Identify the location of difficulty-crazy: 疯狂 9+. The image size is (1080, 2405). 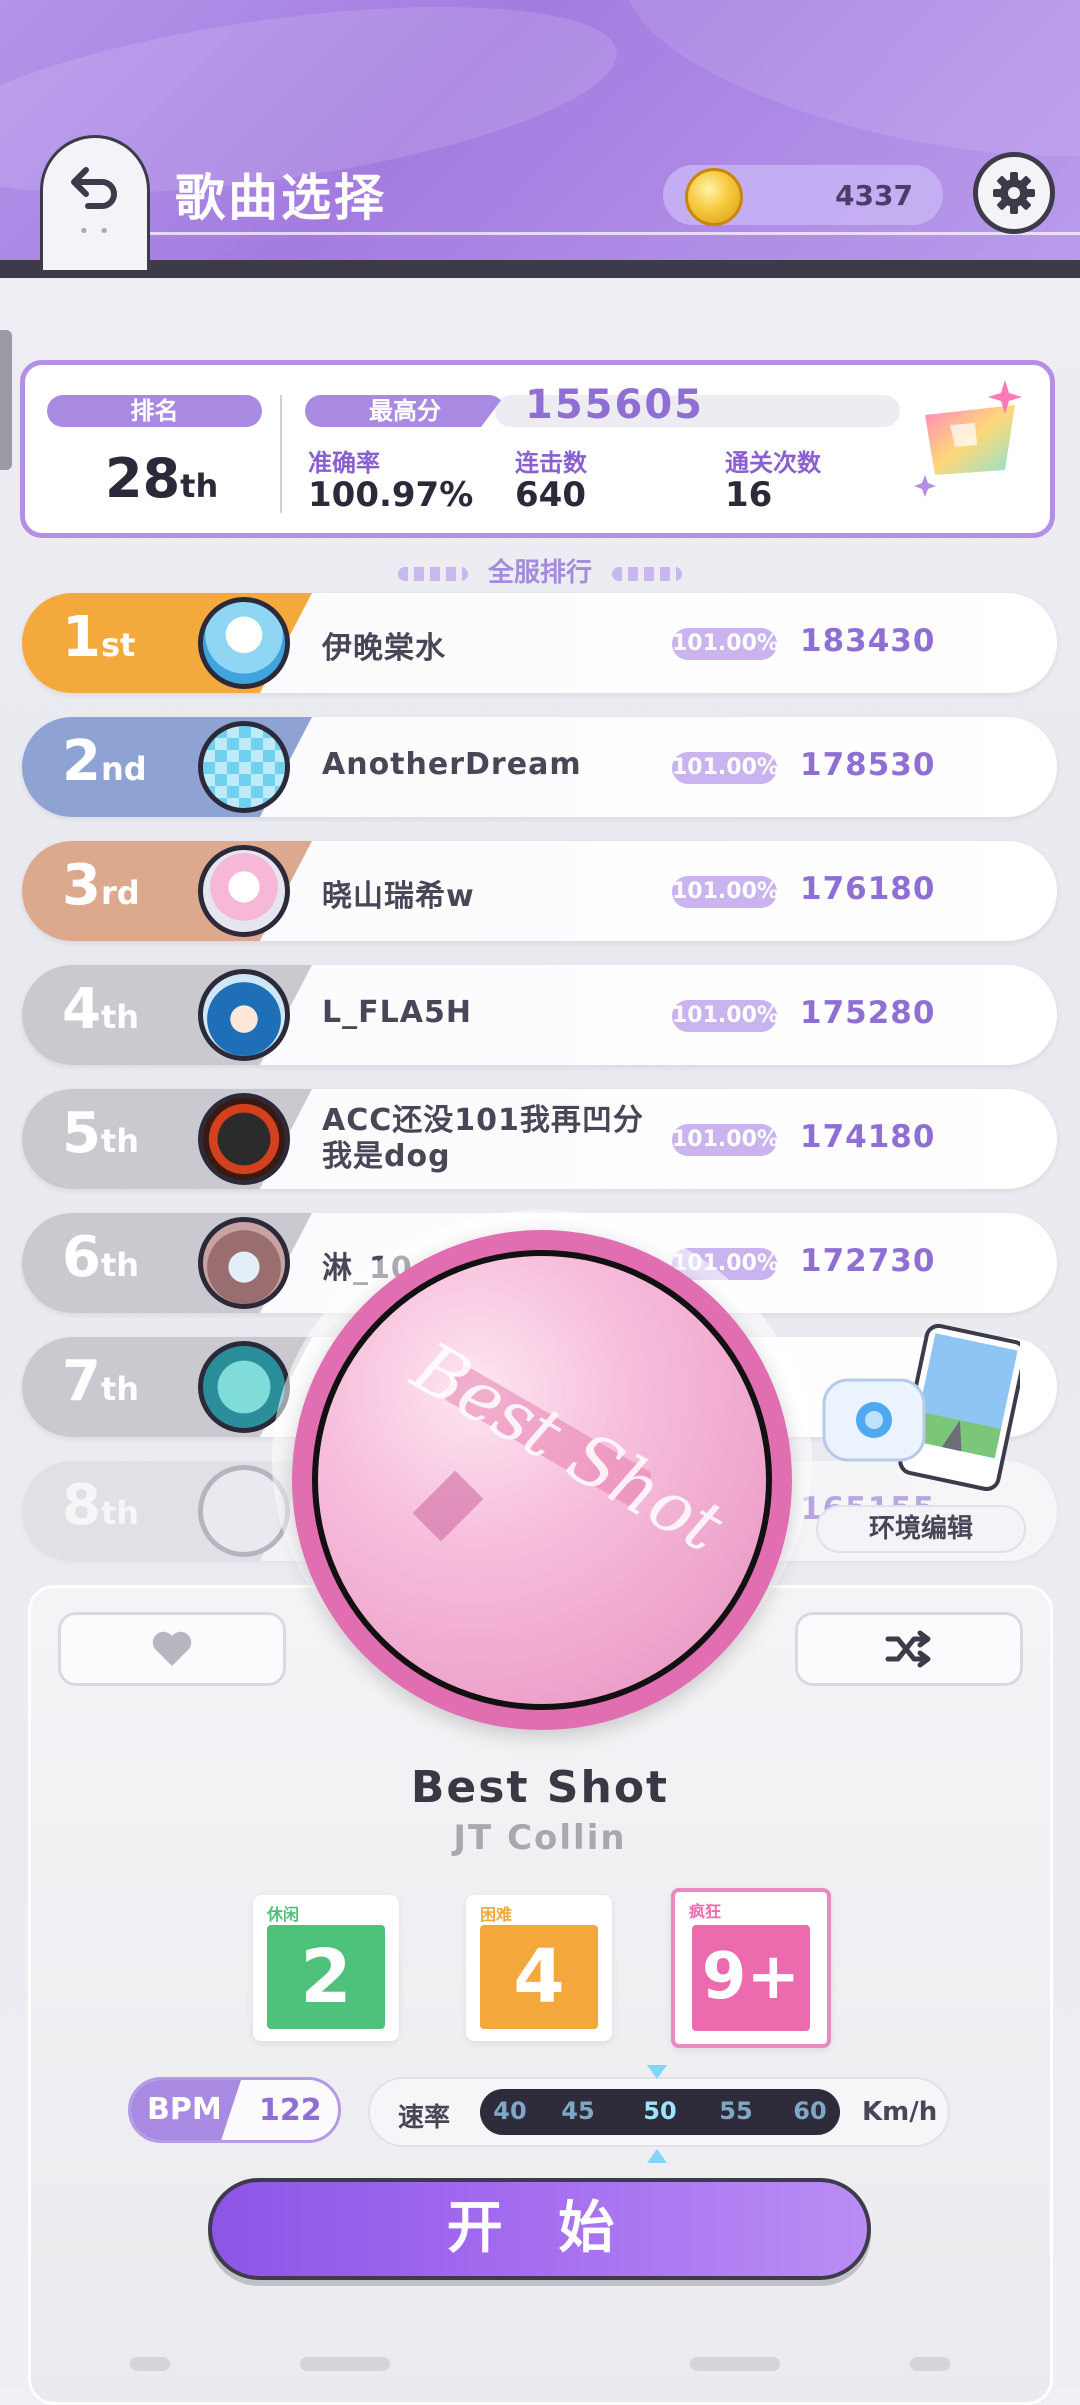
(751, 1968).